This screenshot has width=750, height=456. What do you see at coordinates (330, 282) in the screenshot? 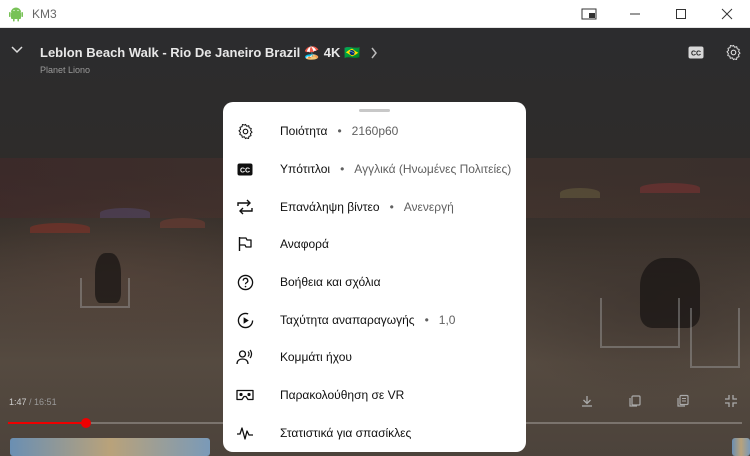
I see `menu-item-label: Βοήθεια και σχόλια` at bounding box center [330, 282].